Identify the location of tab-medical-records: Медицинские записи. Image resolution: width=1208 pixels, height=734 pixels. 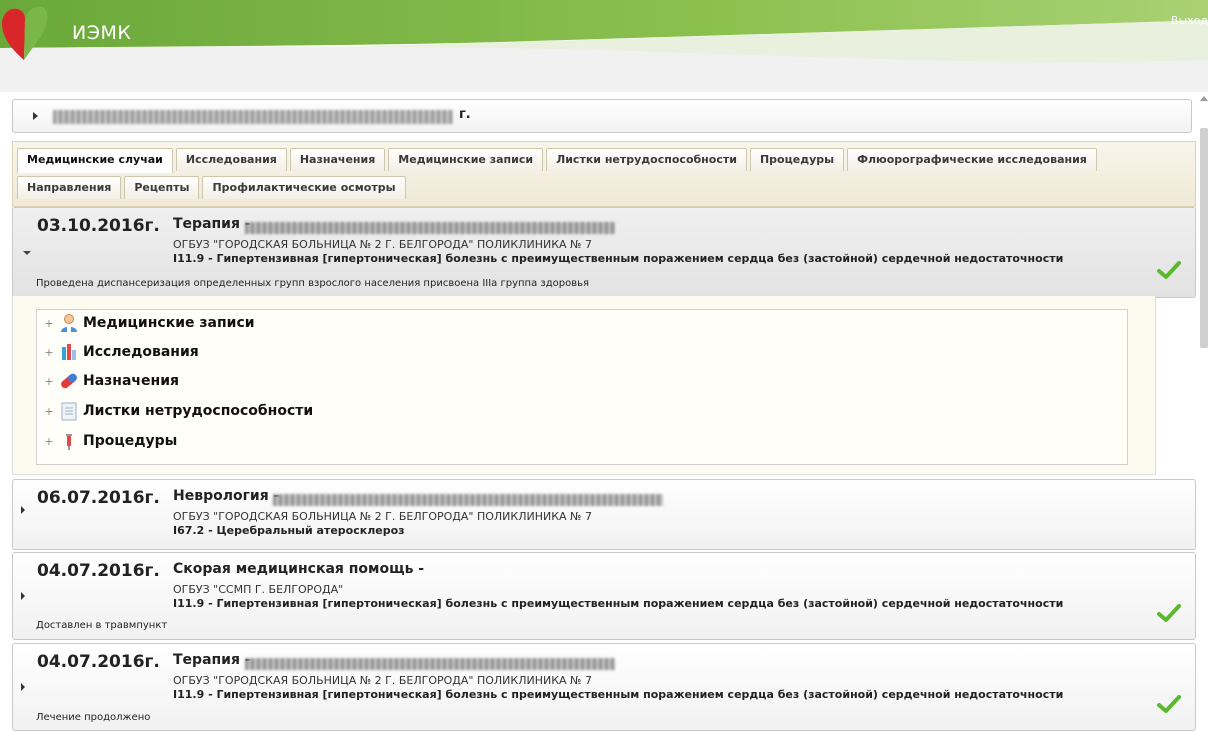
(466, 159).